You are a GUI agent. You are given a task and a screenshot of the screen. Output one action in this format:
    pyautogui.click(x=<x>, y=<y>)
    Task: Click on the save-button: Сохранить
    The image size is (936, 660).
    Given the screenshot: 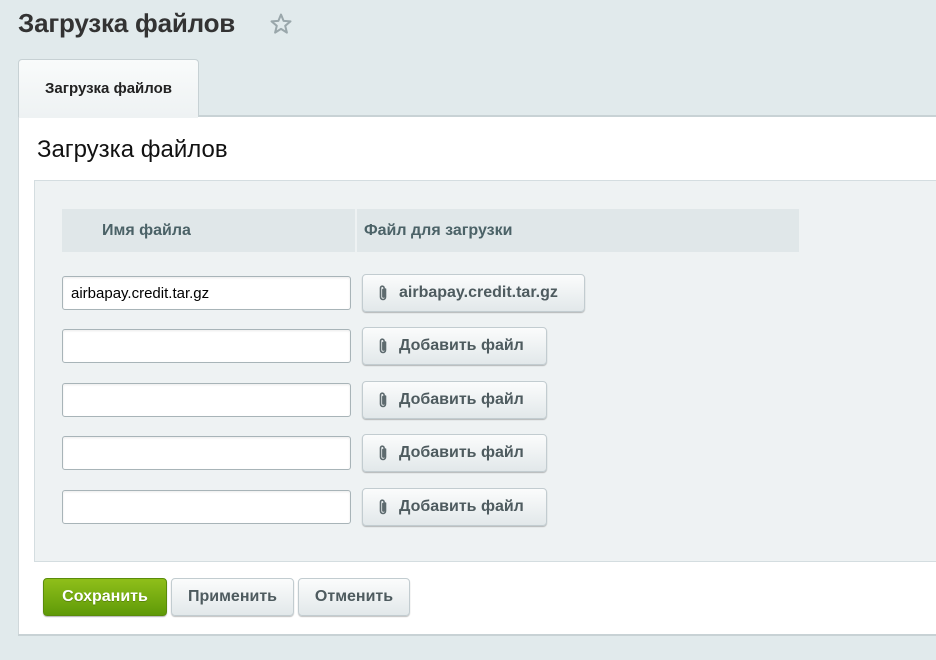 What is the action you would take?
    pyautogui.click(x=105, y=597)
    